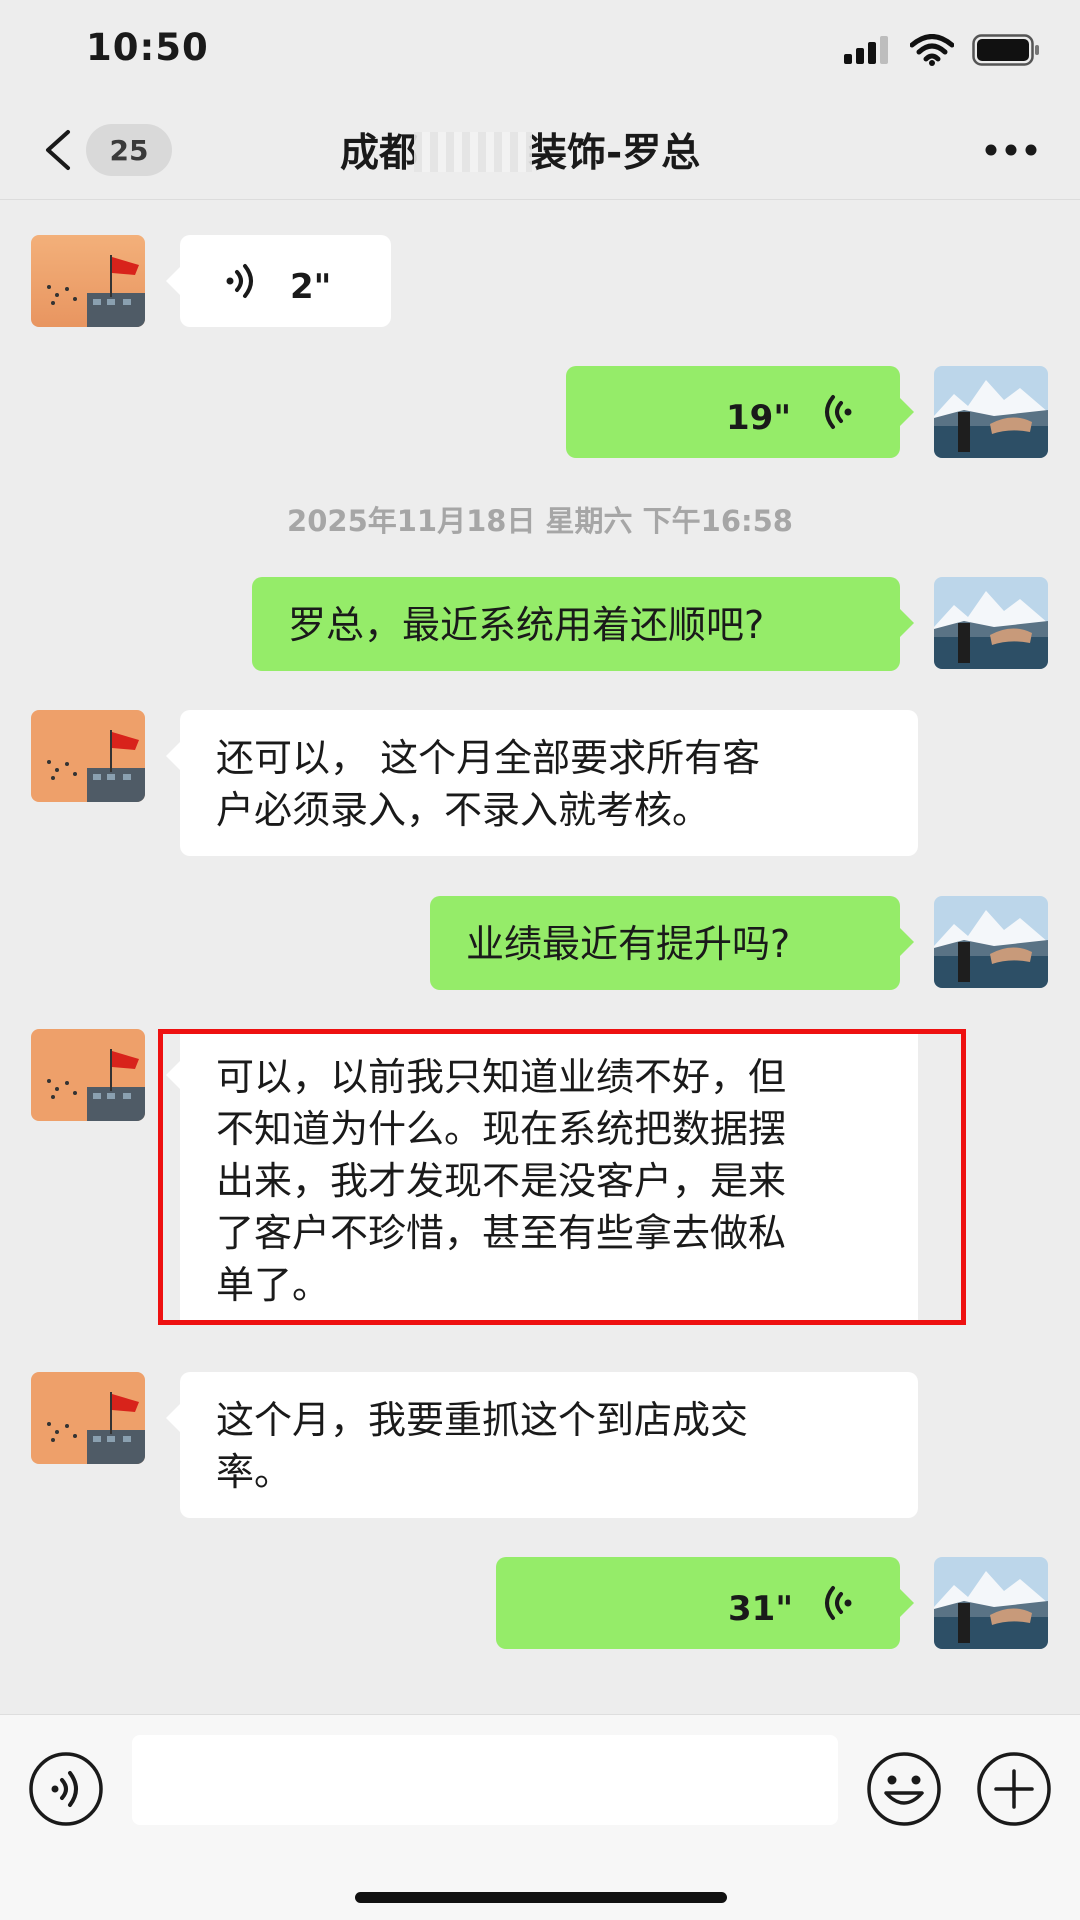  What do you see at coordinates (379, 153) in the screenshot?
I see `chat-title-prefix: 成都` at bounding box center [379, 153].